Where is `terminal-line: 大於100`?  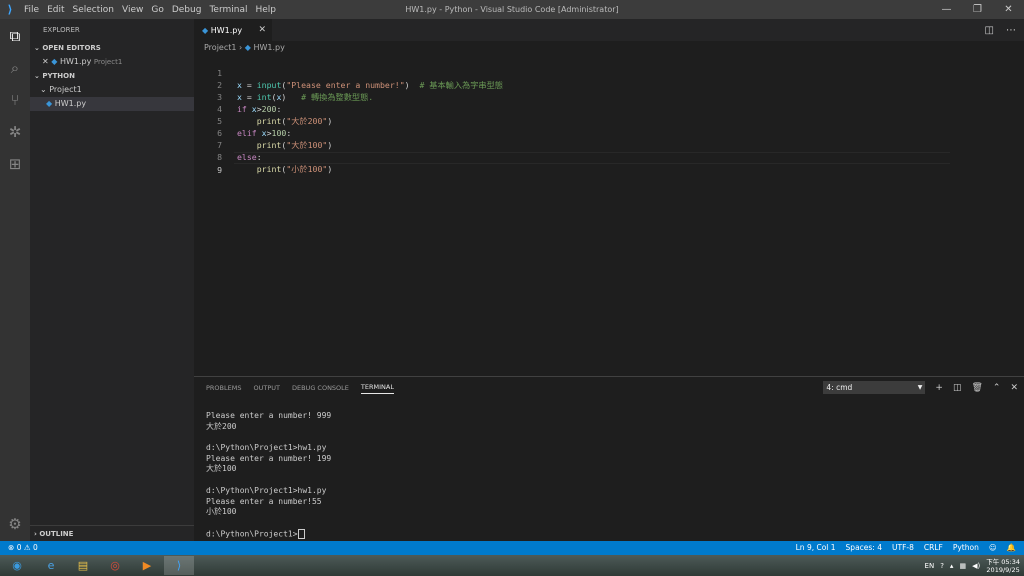
terminal-line: 大於100 is located at coordinates (221, 469).